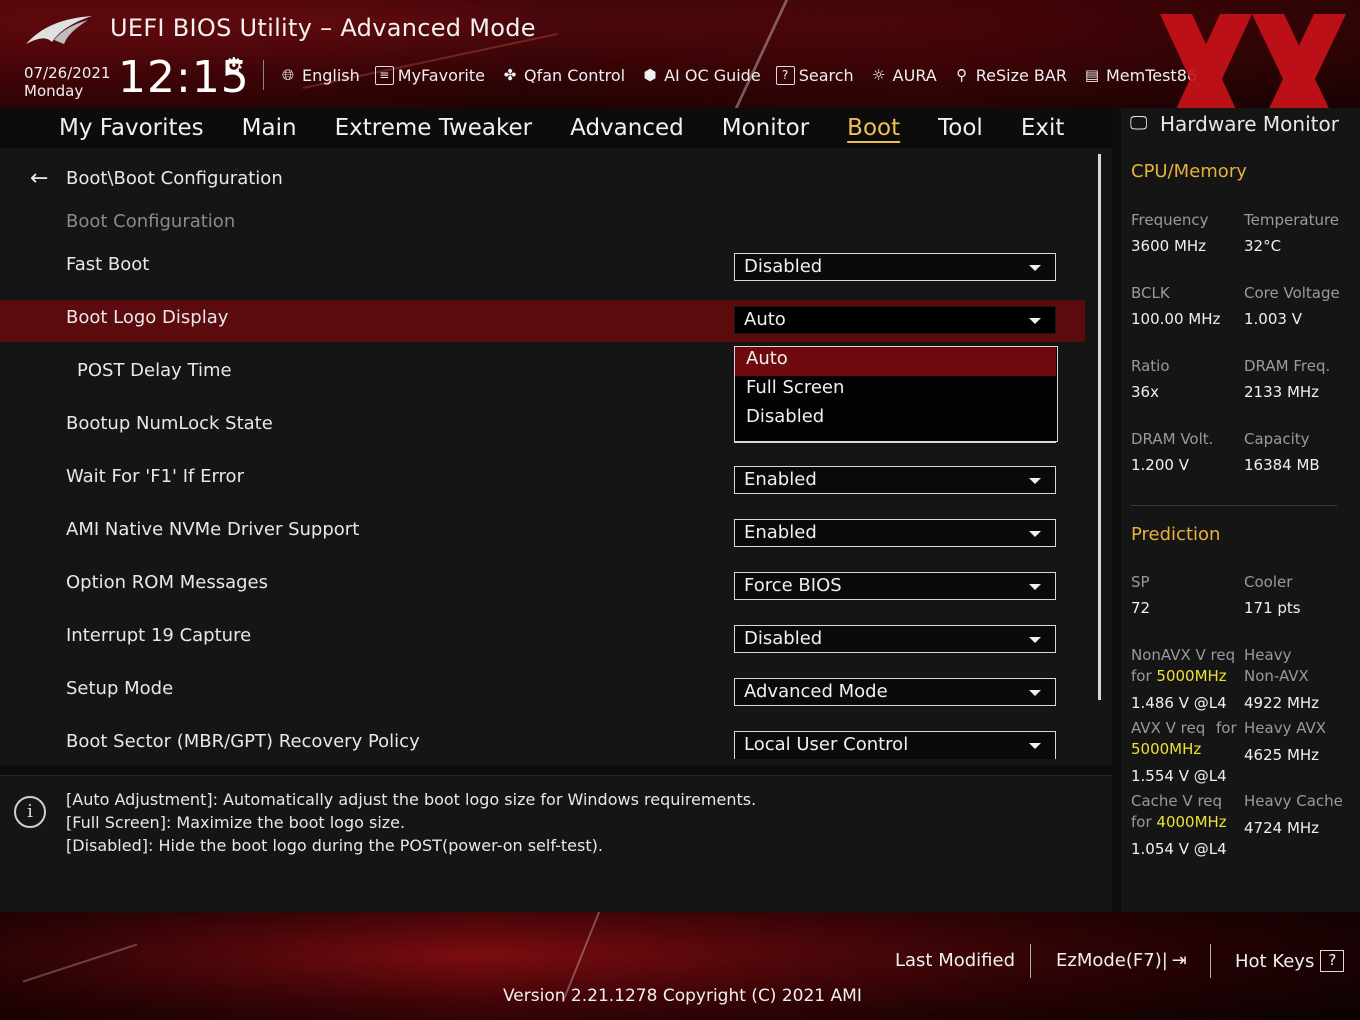 The width and height of the screenshot is (1360, 1020). I want to click on tab-monitor: Monitor, so click(765, 128).